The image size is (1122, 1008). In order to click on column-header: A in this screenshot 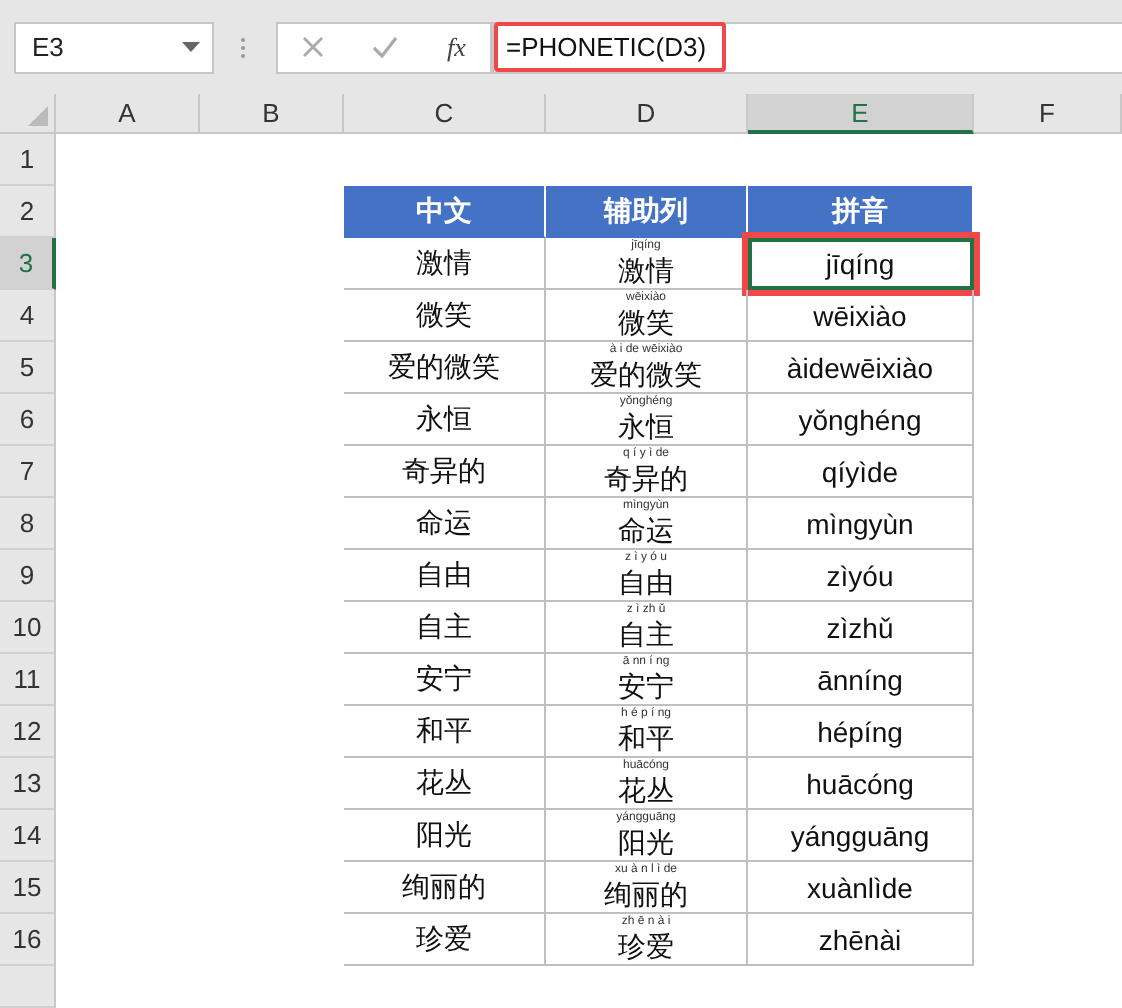, I will do `click(128, 114)`.